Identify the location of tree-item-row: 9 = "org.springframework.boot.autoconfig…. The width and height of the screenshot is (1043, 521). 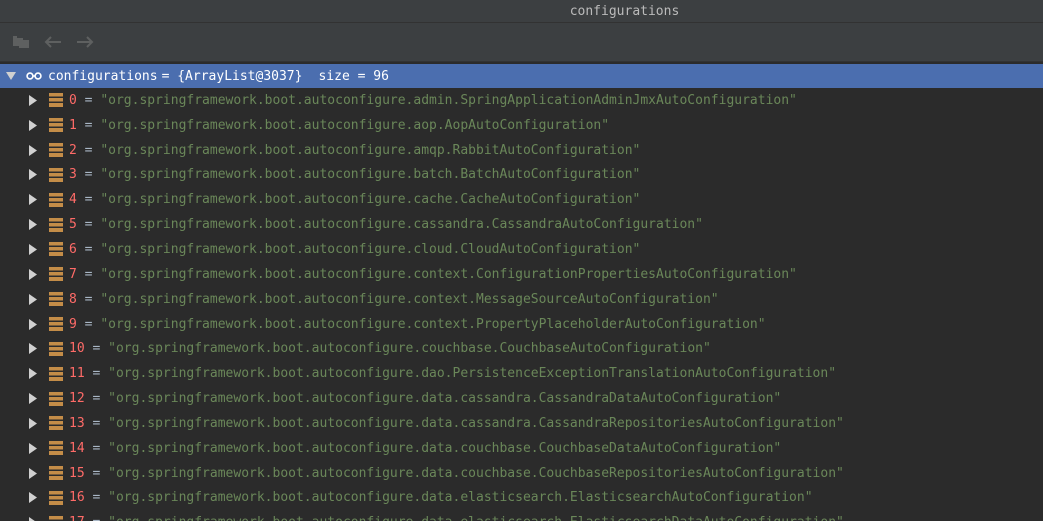
(521, 324).